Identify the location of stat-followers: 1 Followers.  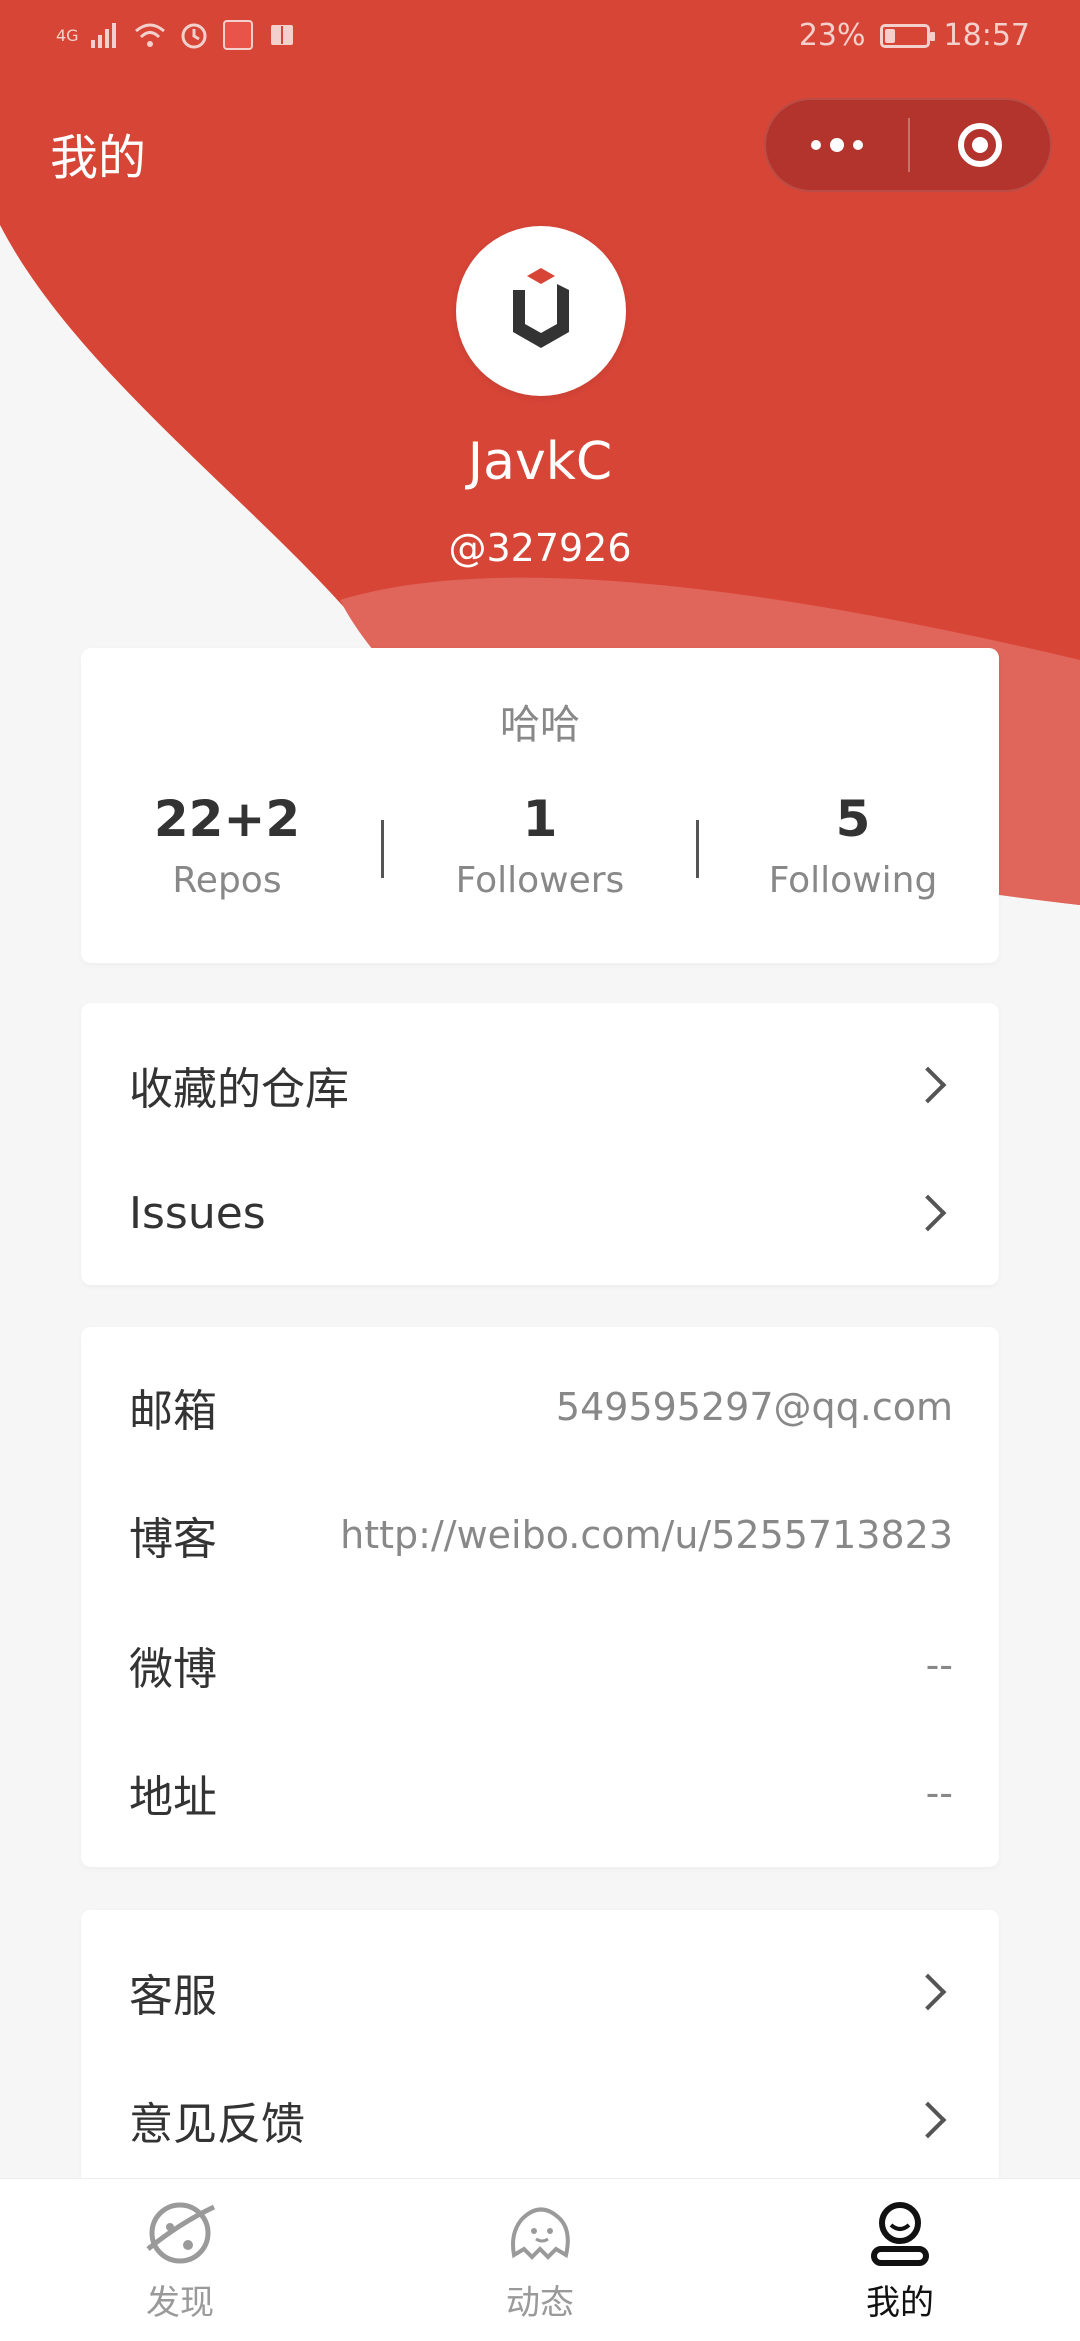
(540, 845).